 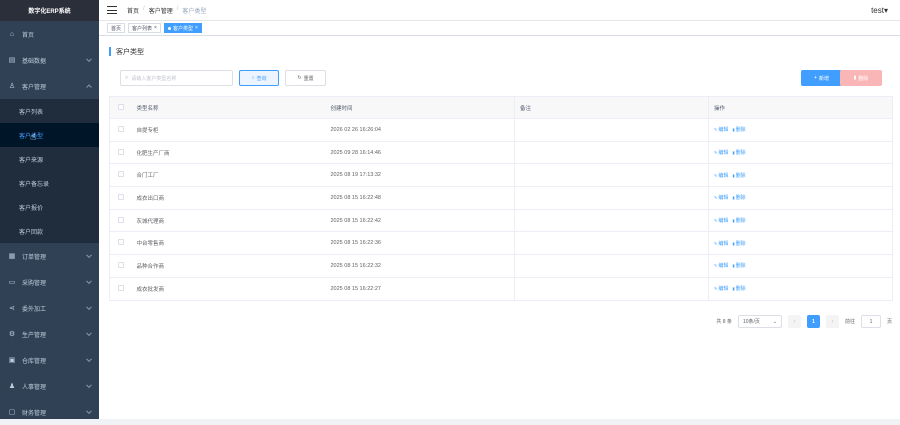 What do you see at coordinates (421, 243) in the screenshot?
I see `cell-created-time: 2025 08 15 16:22:36` at bounding box center [421, 243].